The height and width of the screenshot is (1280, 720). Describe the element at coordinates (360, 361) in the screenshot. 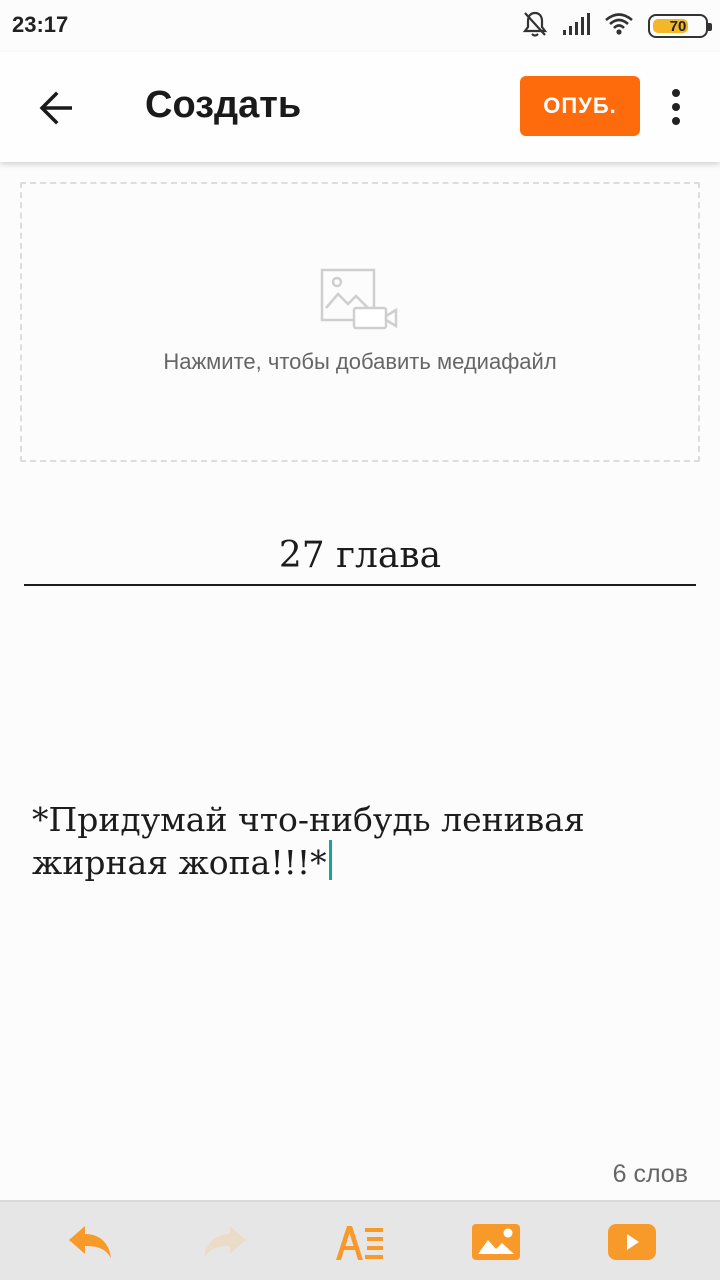

I see `add-media-prompt: Нажмите, чтобы добавить медиафайл` at that location.